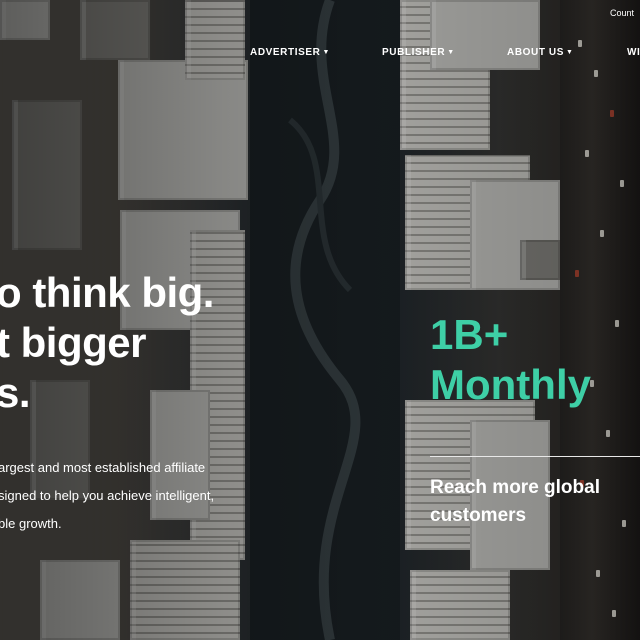  What do you see at coordinates (31, 523) in the screenshot?
I see `description-line: ble growth.` at bounding box center [31, 523].